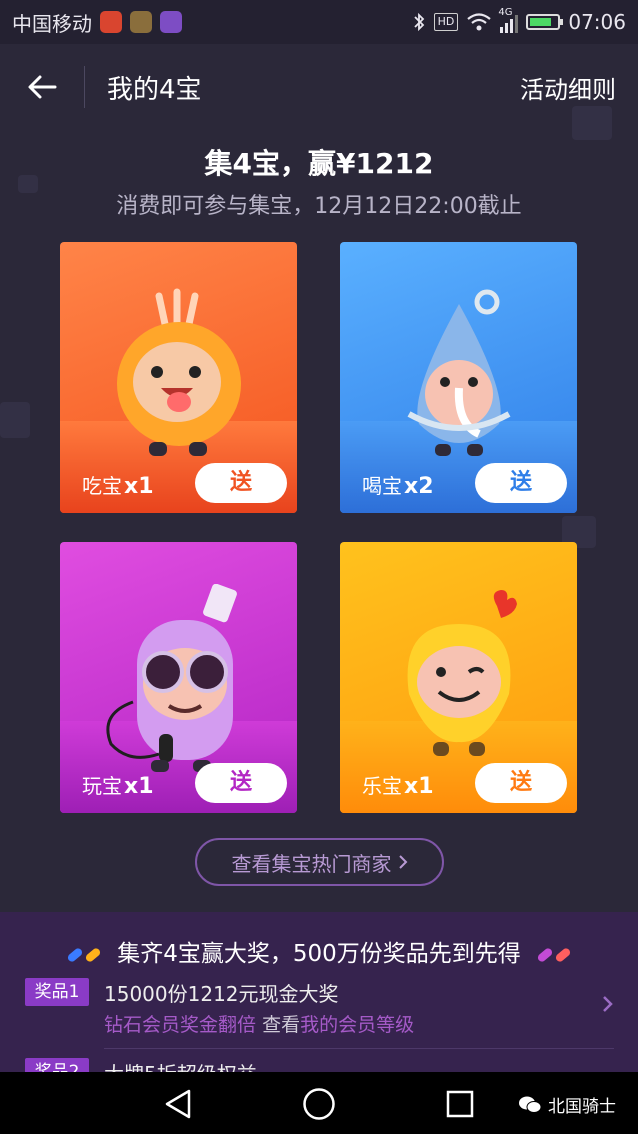  I want to click on prize-item: 奖品1 15000份1212元现金大奖 钻石会员奖金翻倍 查看我的会员等级, so click(319, 1010).